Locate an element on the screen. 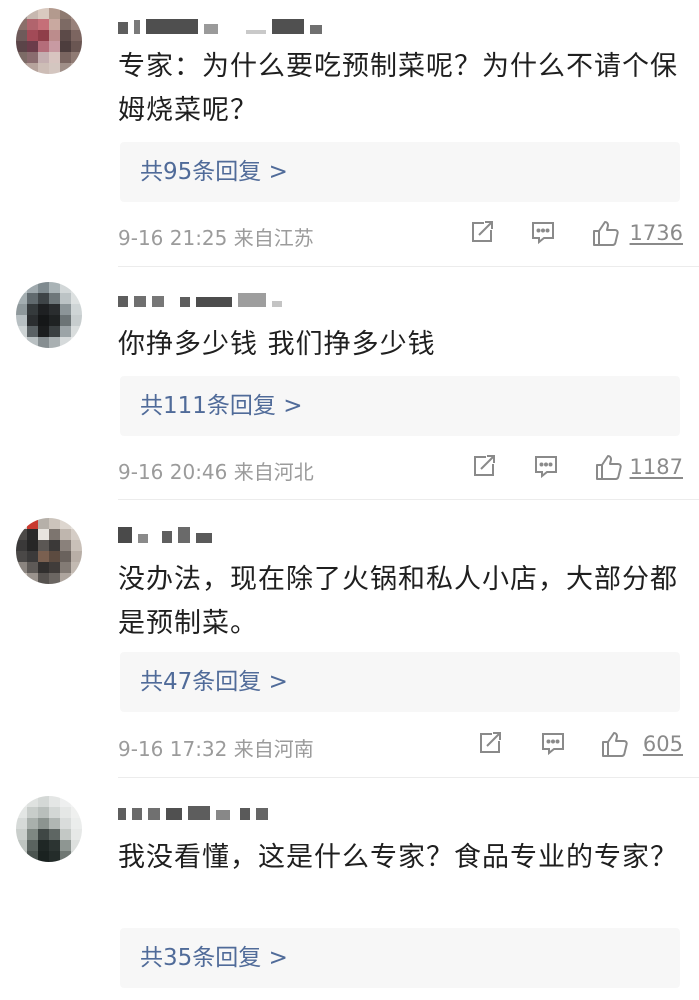  timestamp-location: 9-16 20:46 来自河北 is located at coordinates (216, 472).